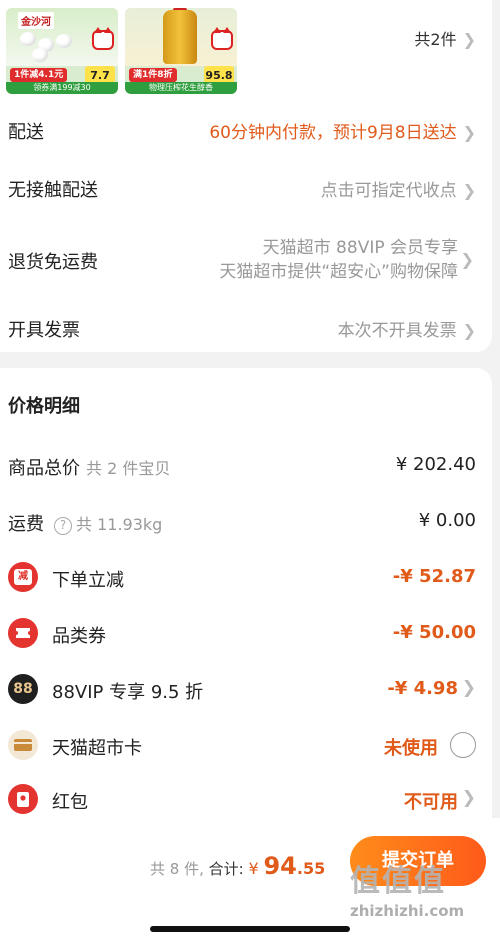 This screenshot has height=943, width=500. I want to click on product-promo-tag: 满1件8折, so click(153, 75).